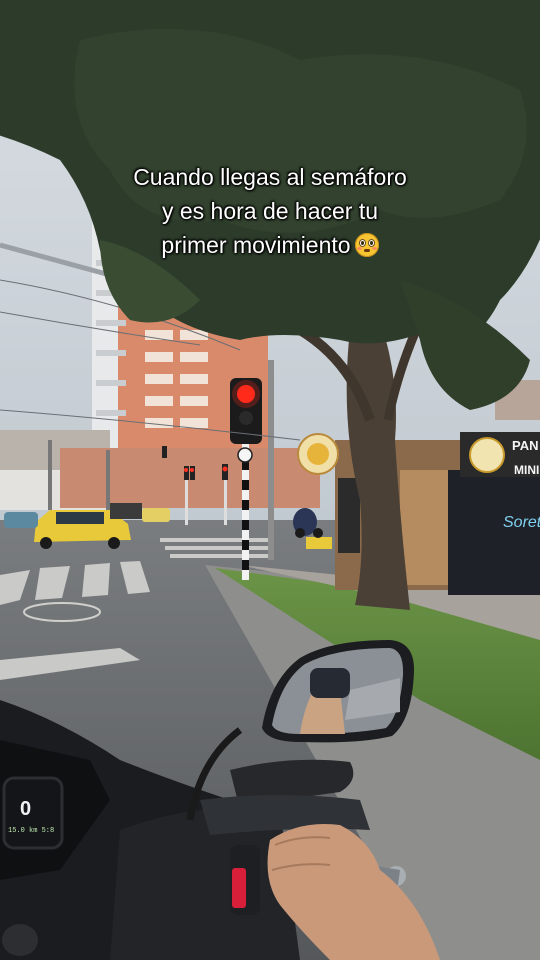 The height and width of the screenshot is (960, 540). I want to click on barrier, so click(319, 543).